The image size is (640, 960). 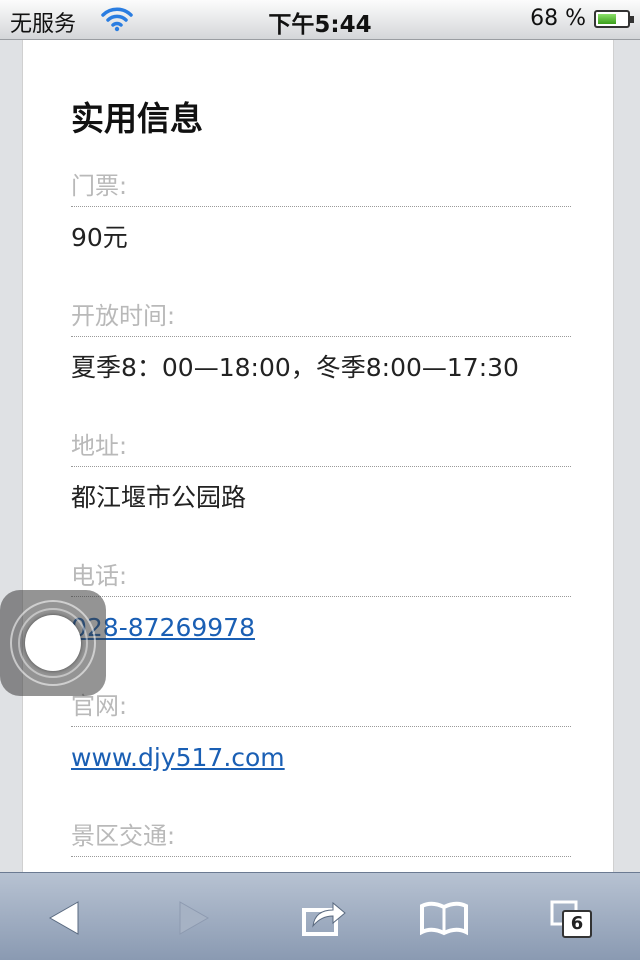 What do you see at coordinates (295, 367) in the screenshot?
I see `info-value: 夏季8：00—18:00，冬季8:00—17:30` at bounding box center [295, 367].